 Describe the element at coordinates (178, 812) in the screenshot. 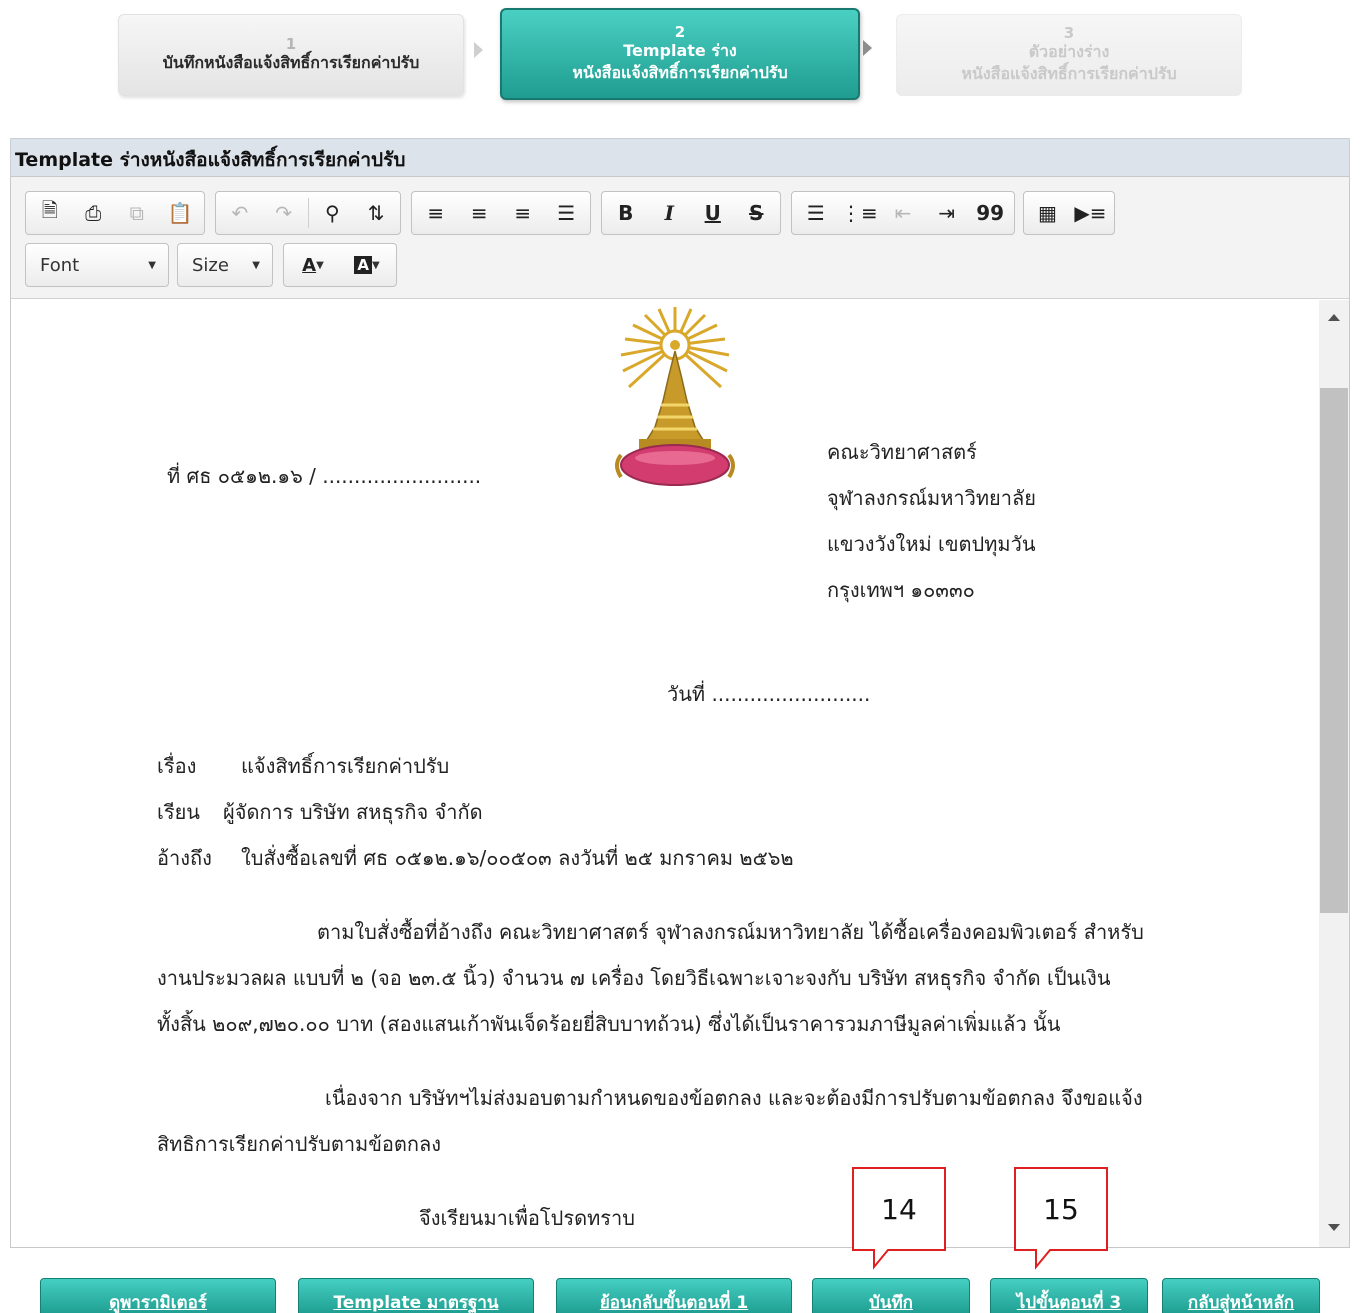

I see `to-label: เรียน` at that location.